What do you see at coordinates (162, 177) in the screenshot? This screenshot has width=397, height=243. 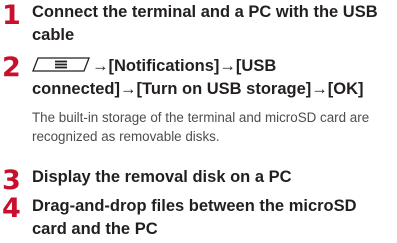 I see `step-title: Display the removal disk on a PC` at bounding box center [162, 177].